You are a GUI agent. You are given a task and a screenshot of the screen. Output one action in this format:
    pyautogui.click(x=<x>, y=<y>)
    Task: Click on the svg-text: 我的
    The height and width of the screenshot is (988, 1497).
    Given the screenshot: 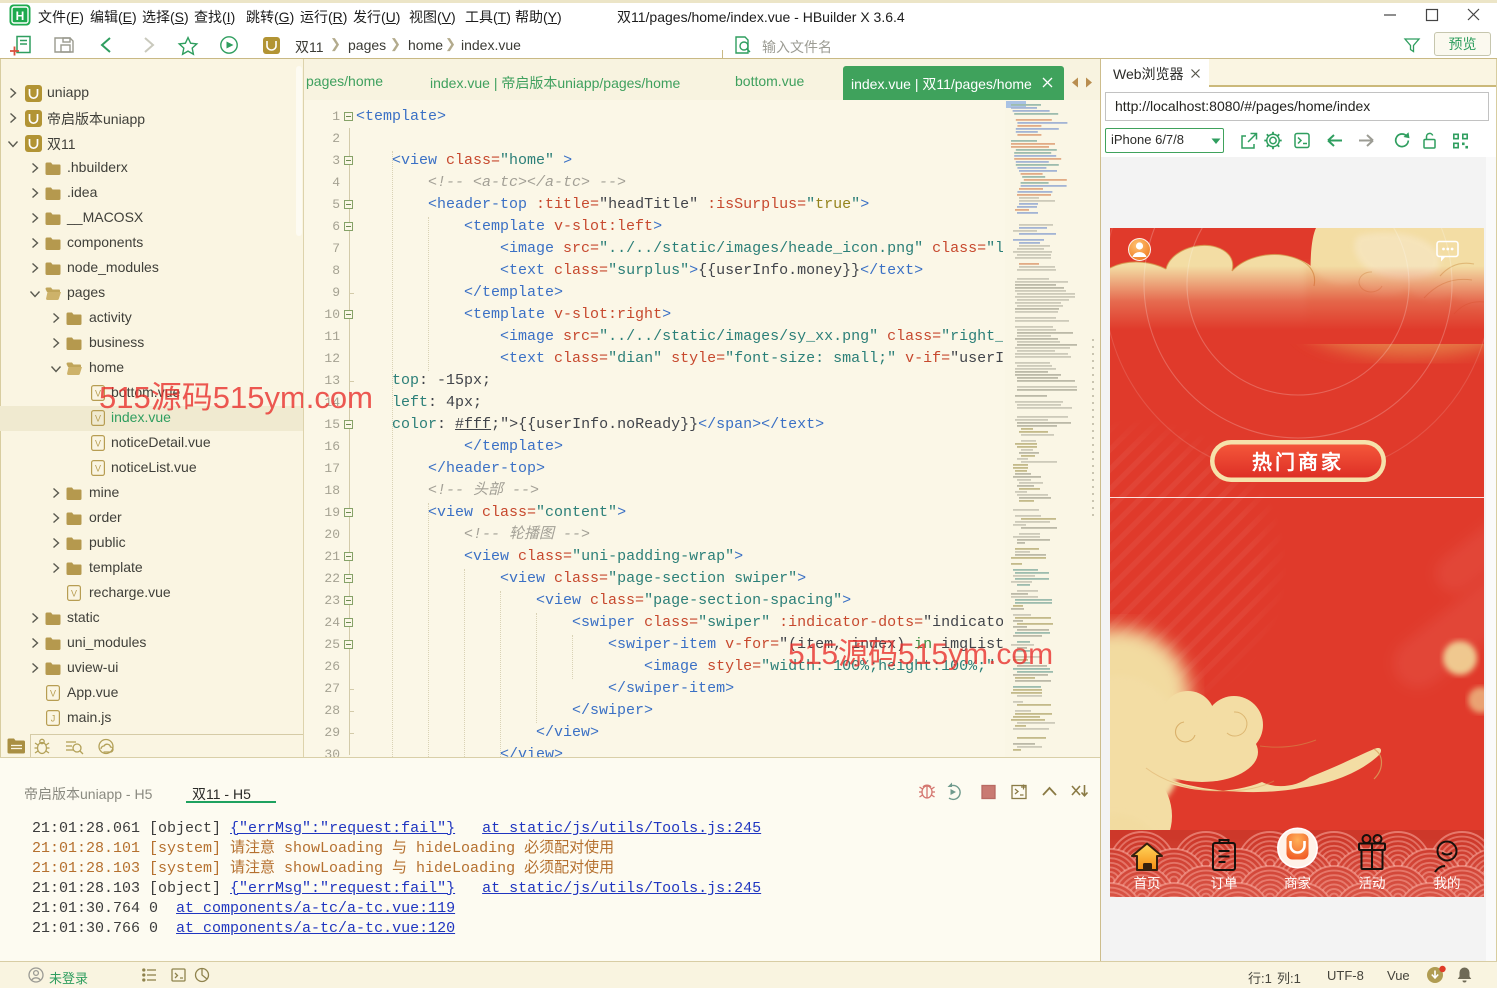 What is the action you would take?
    pyautogui.click(x=1447, y=883)
    